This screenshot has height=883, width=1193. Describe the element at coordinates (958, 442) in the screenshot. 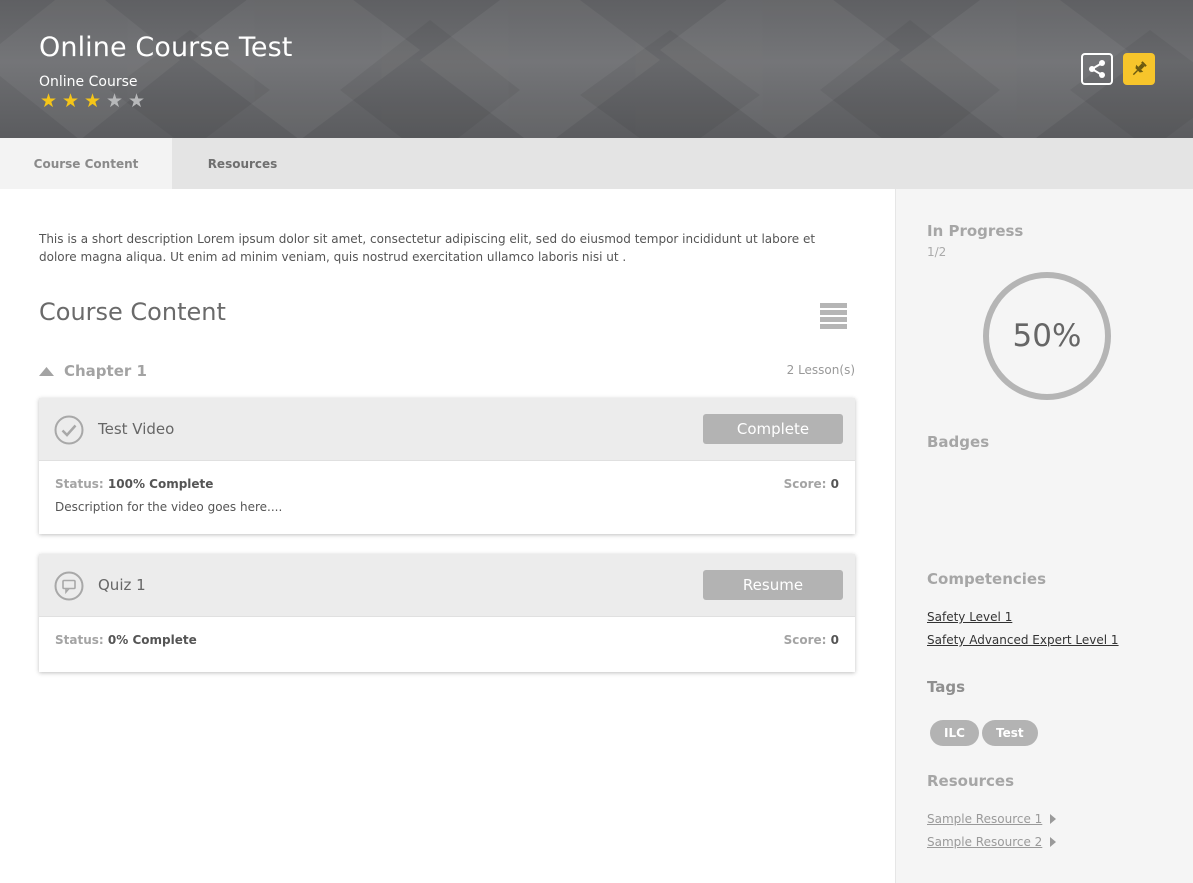

I see `badges-heading: Badges` at that location.